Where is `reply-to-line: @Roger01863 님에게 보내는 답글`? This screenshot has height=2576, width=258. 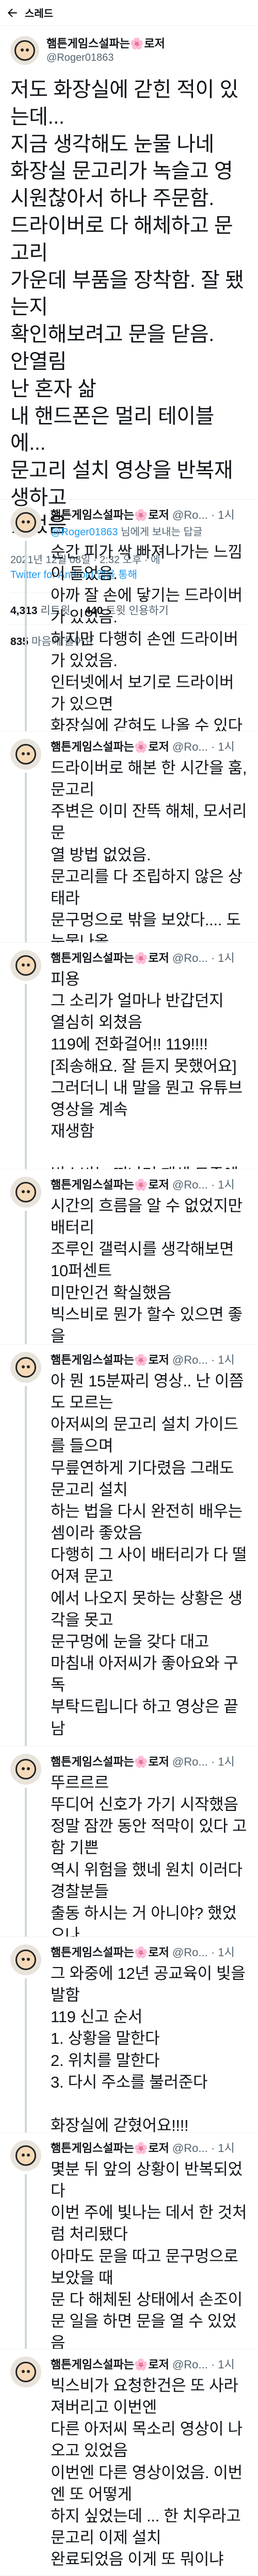
reply-to-line: @Roger01863 님에게 보내는 답글 is located at coordinates (149, 530).